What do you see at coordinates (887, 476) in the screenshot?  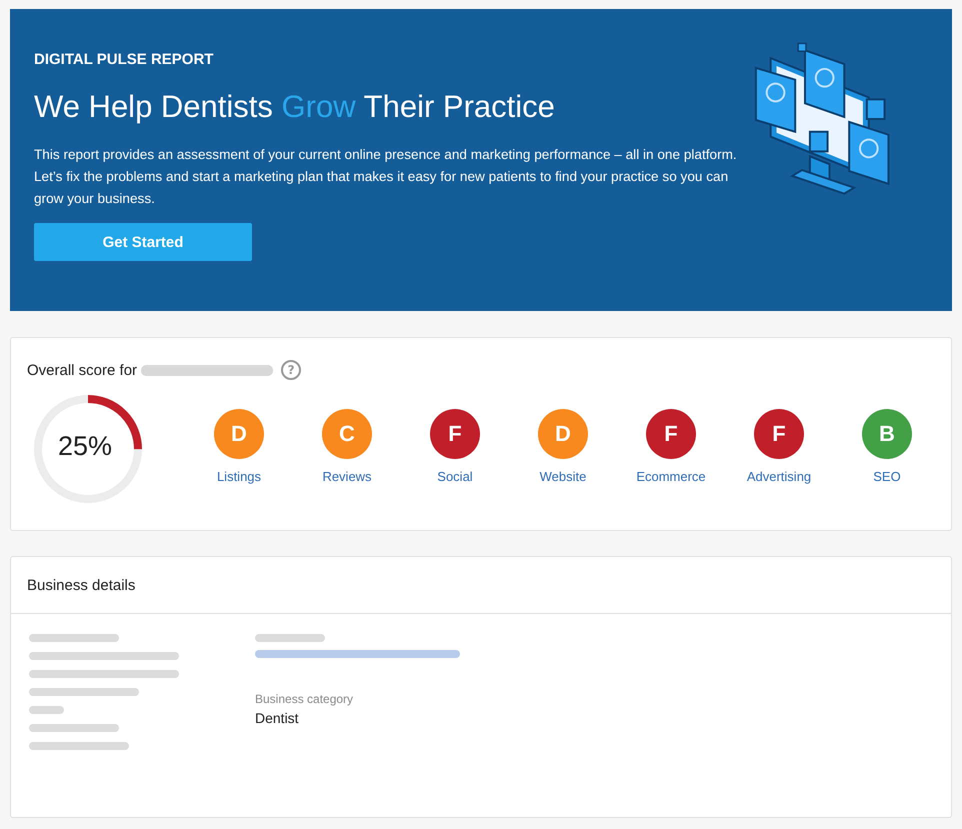 I see `category-link: SEO` at bounding box center [887, 476].